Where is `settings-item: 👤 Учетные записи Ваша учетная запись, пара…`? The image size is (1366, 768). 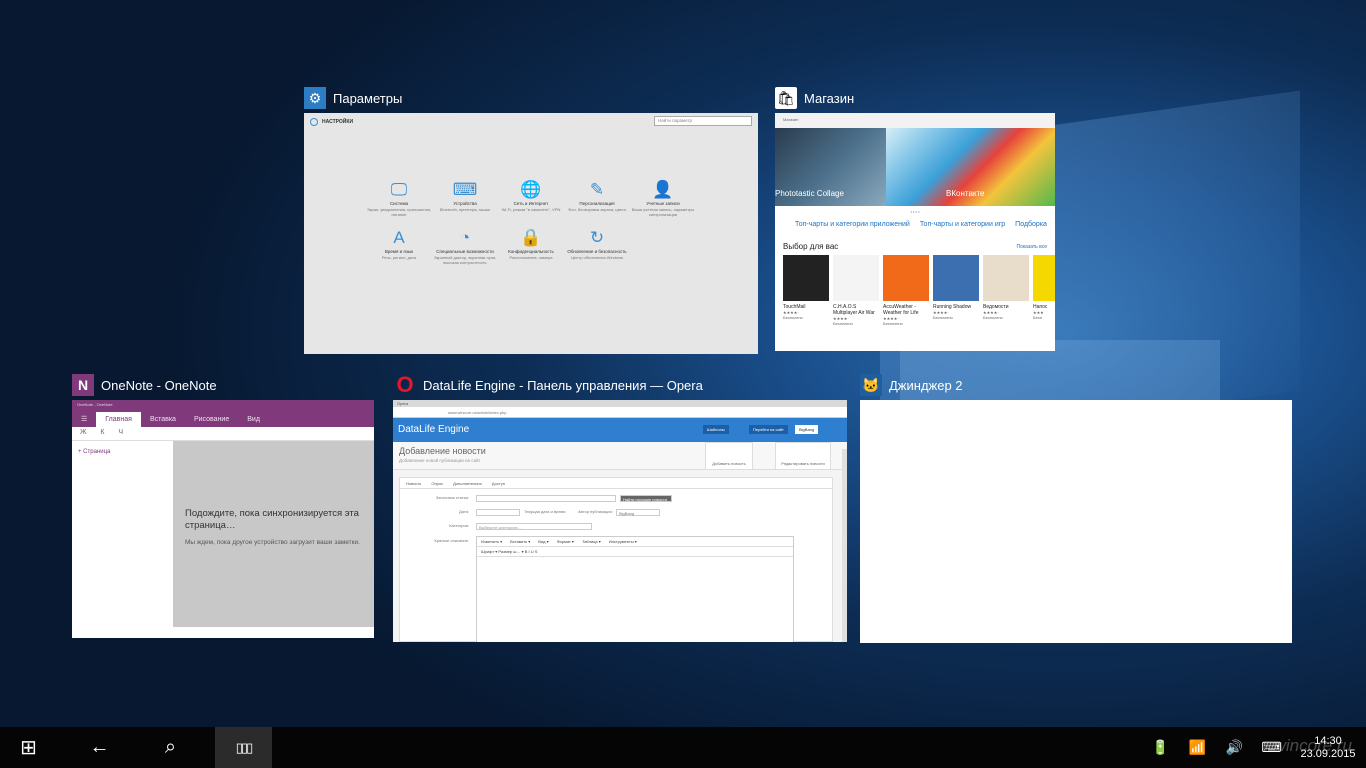 settings-item: 👤 Учетные записи Ваша учетная запись, пара… is located at coordinates (663, 198).